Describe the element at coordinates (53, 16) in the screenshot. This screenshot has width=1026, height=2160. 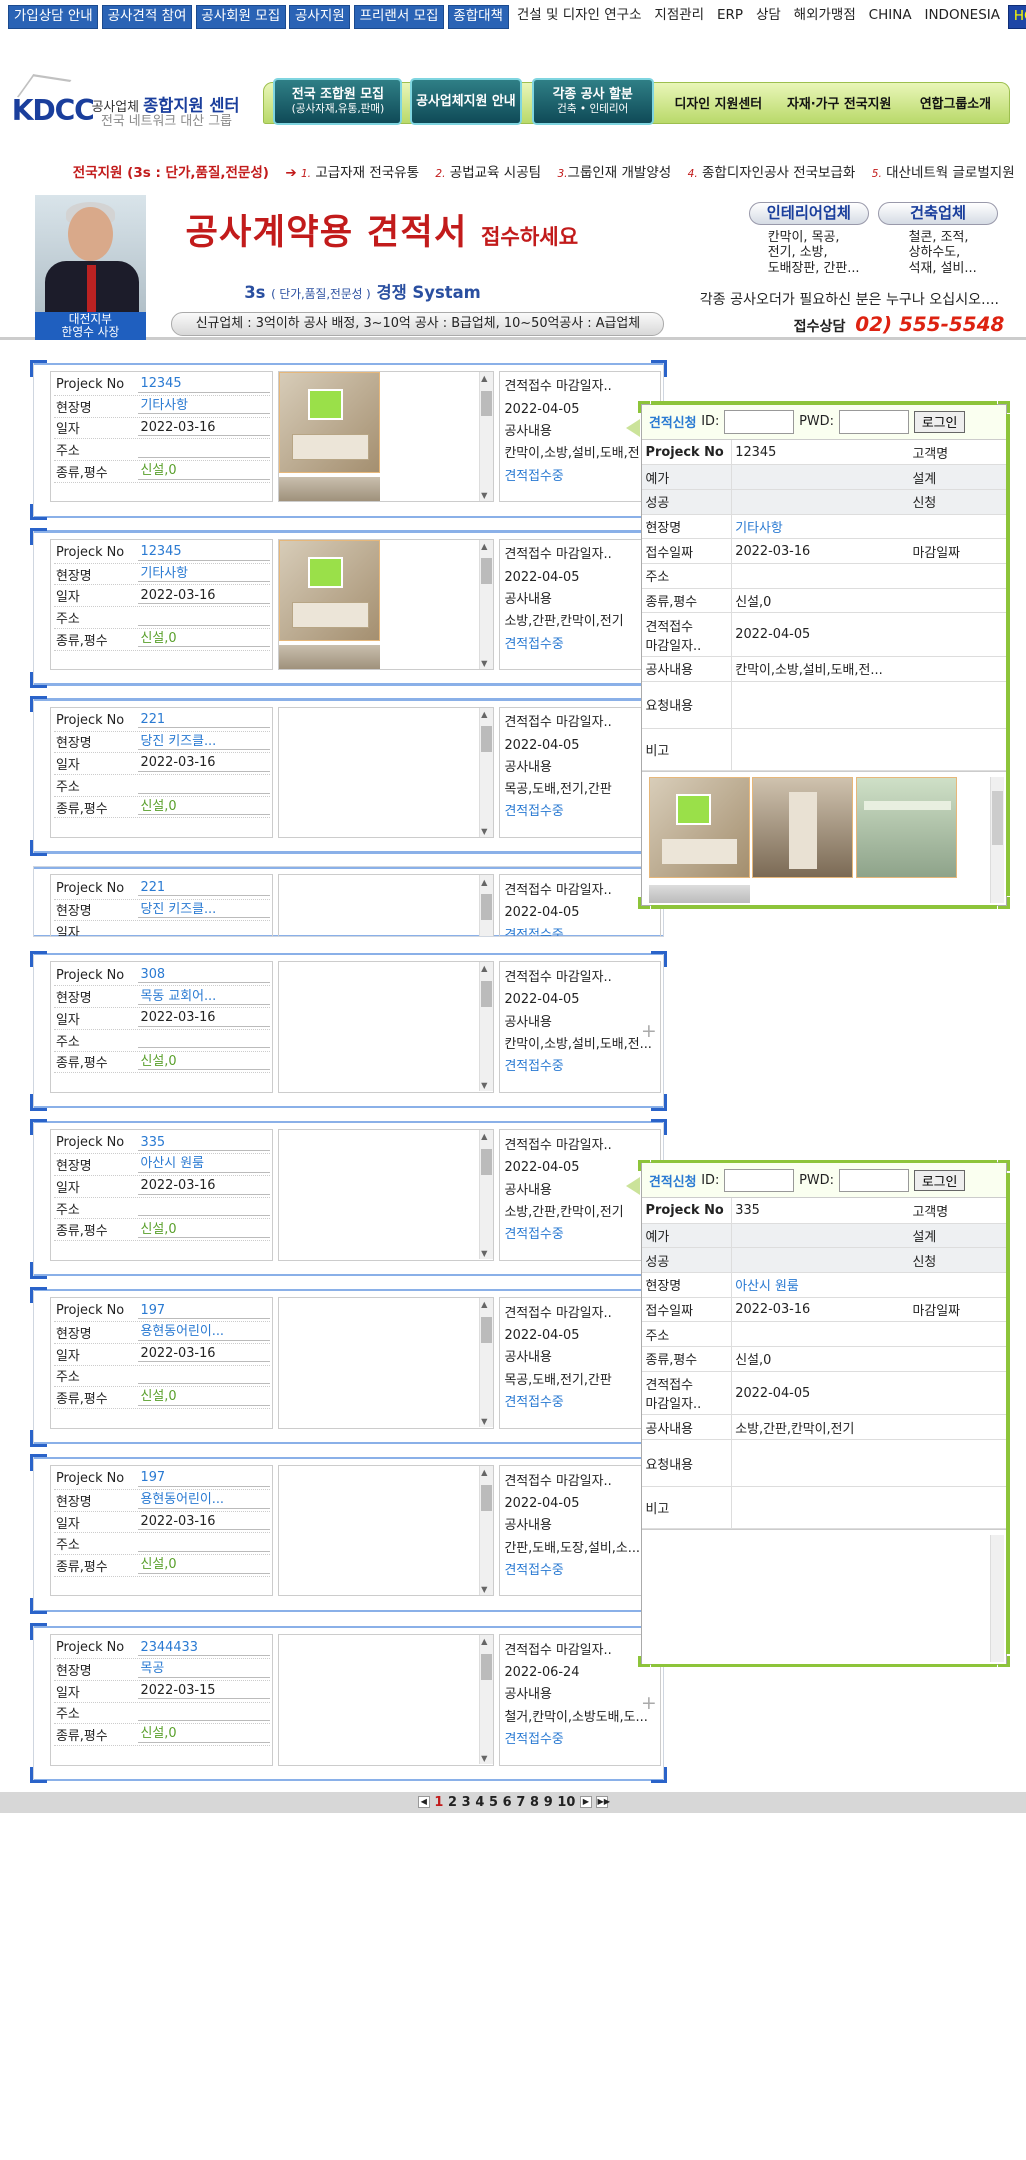
I see `nav-signup-guide: 가입상담 안내` at that location.